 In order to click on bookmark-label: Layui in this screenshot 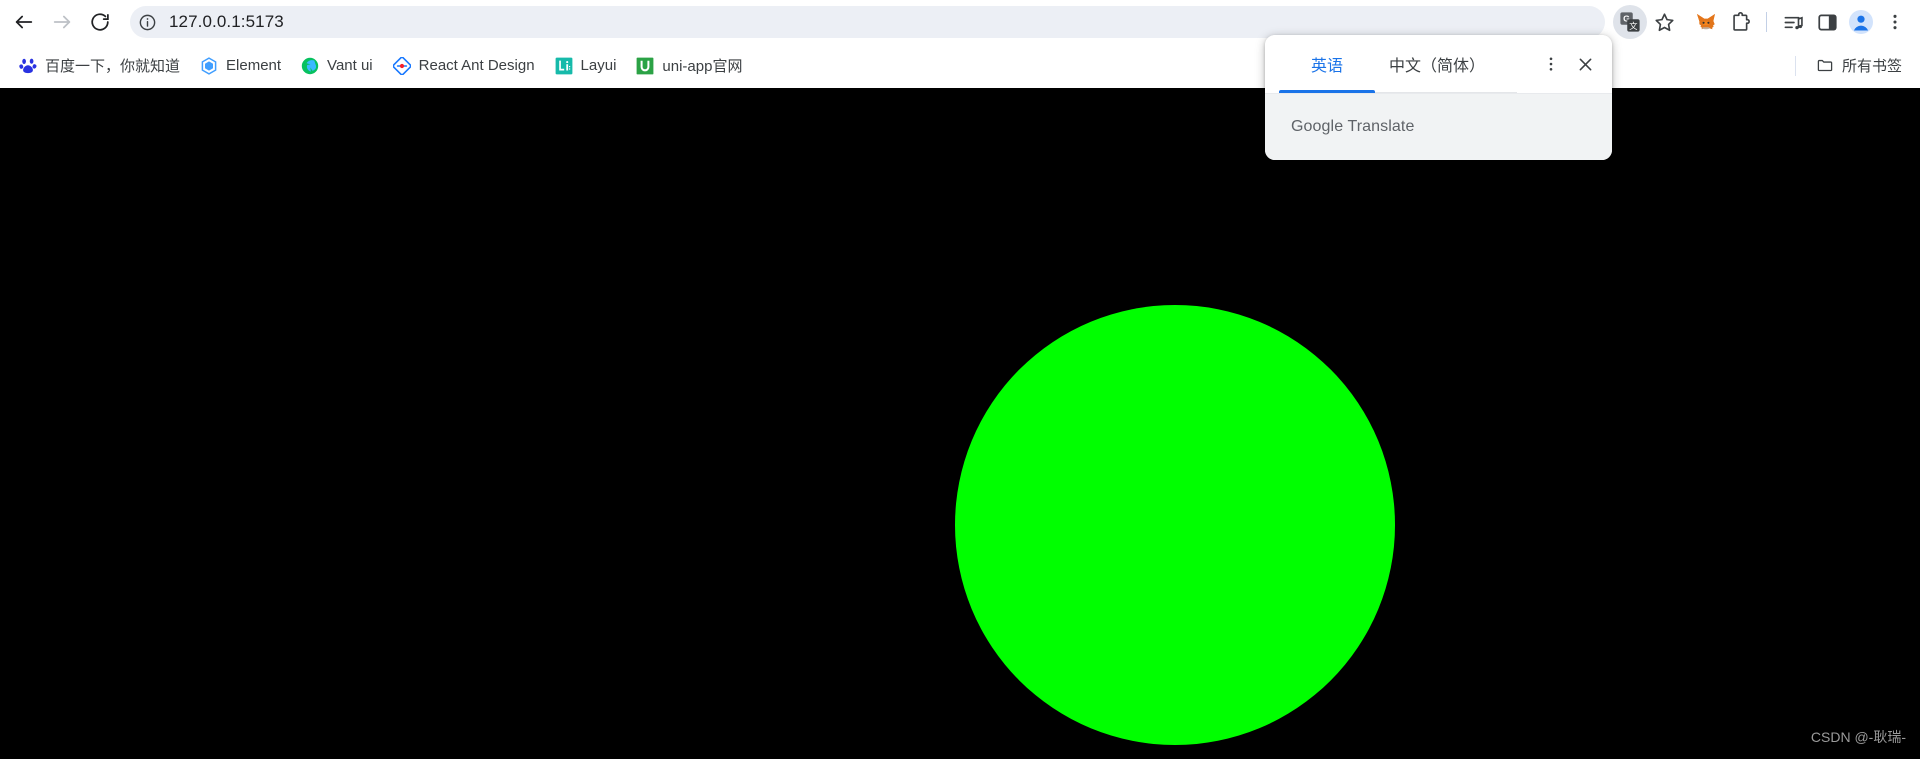, I will do `click(598, 65)`.